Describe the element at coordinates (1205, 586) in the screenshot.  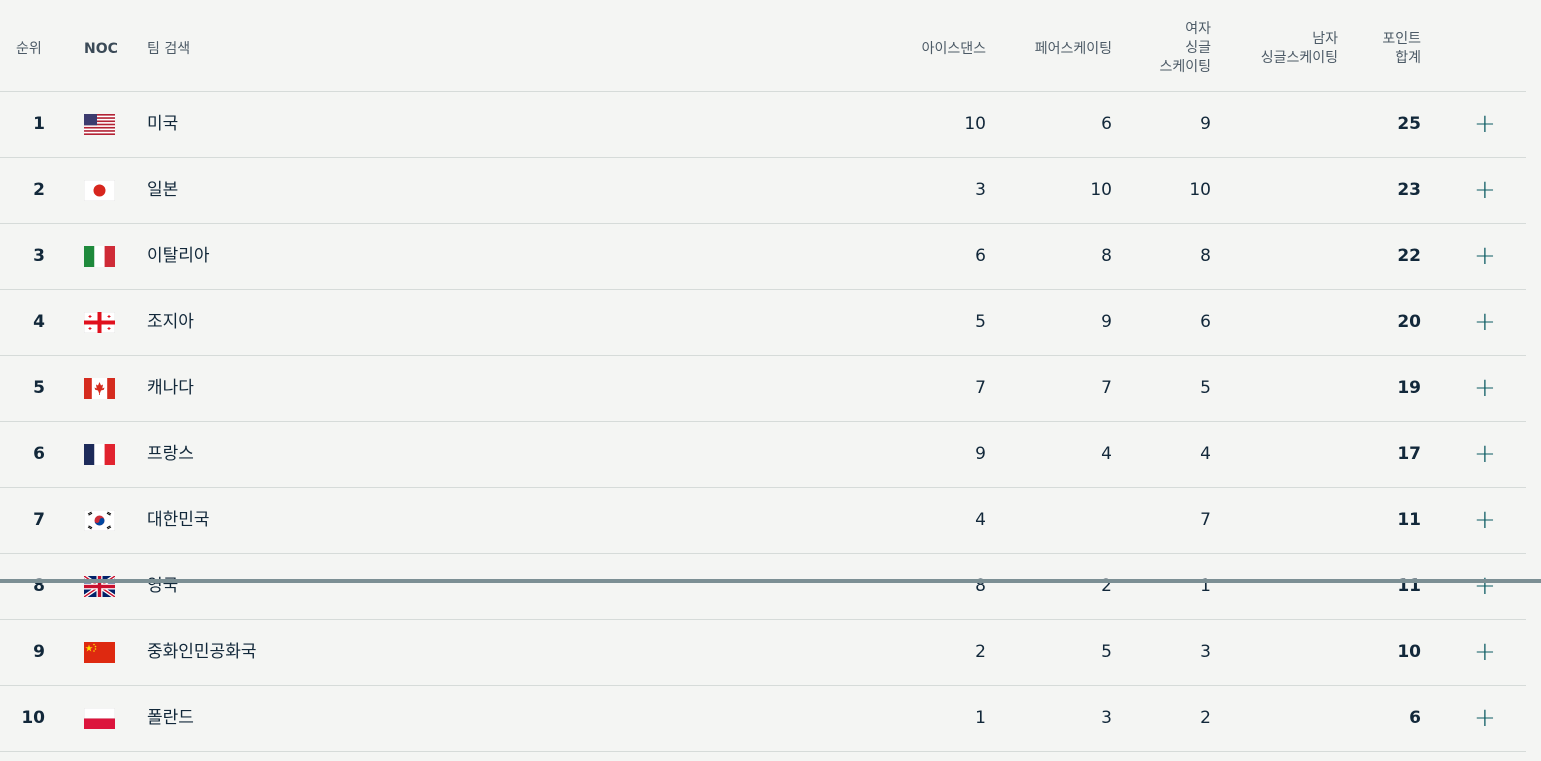
I see `women-singles-points: 1` at that location.